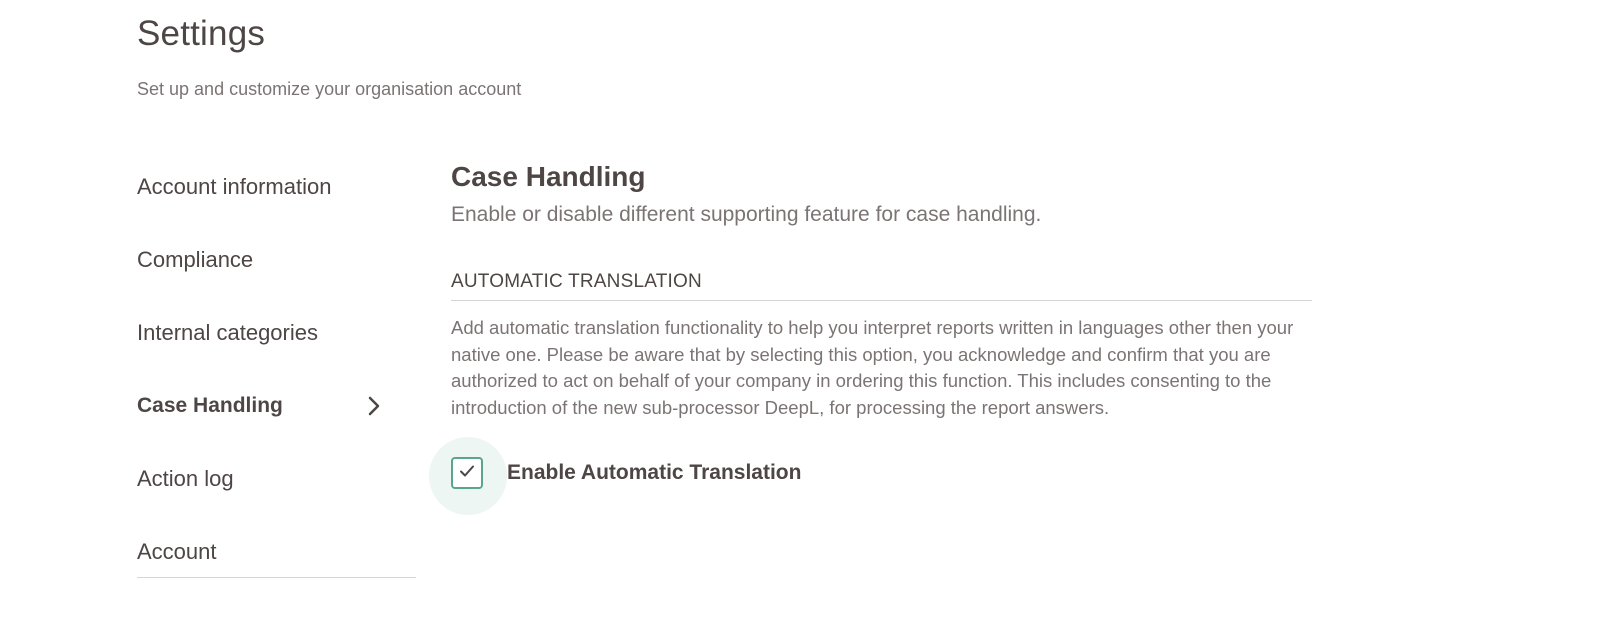  I want to click on enable-automatic-translation-checkbox, so click(467, 473).